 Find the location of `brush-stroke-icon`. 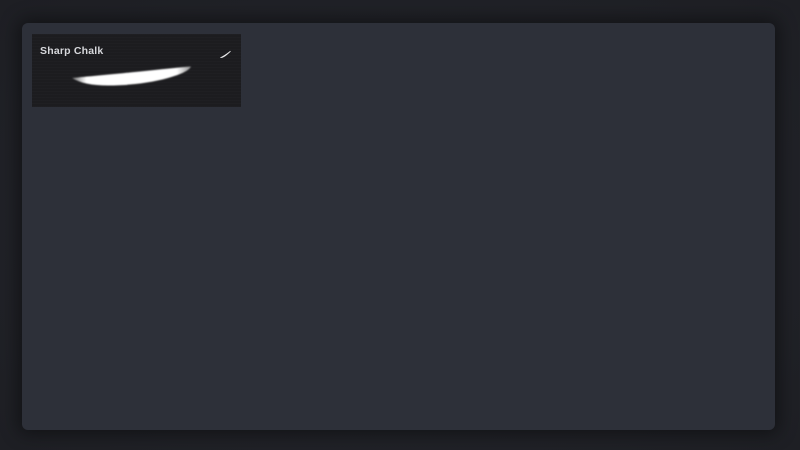

brush-stroke-icon is located at coordinates (225, 52).